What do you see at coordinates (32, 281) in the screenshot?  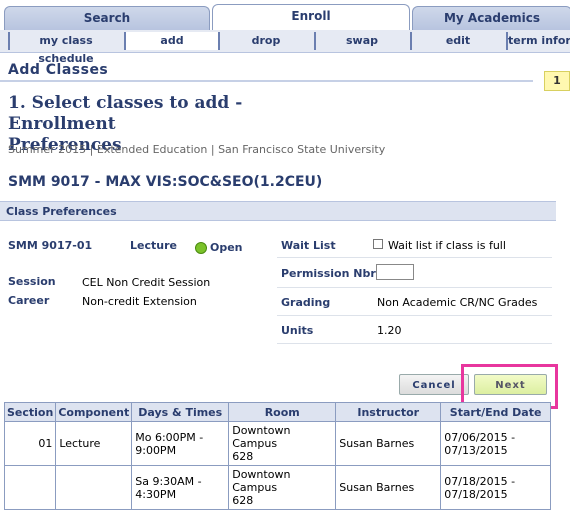 I see `session-label: Session` at bounding box center [32, 281].